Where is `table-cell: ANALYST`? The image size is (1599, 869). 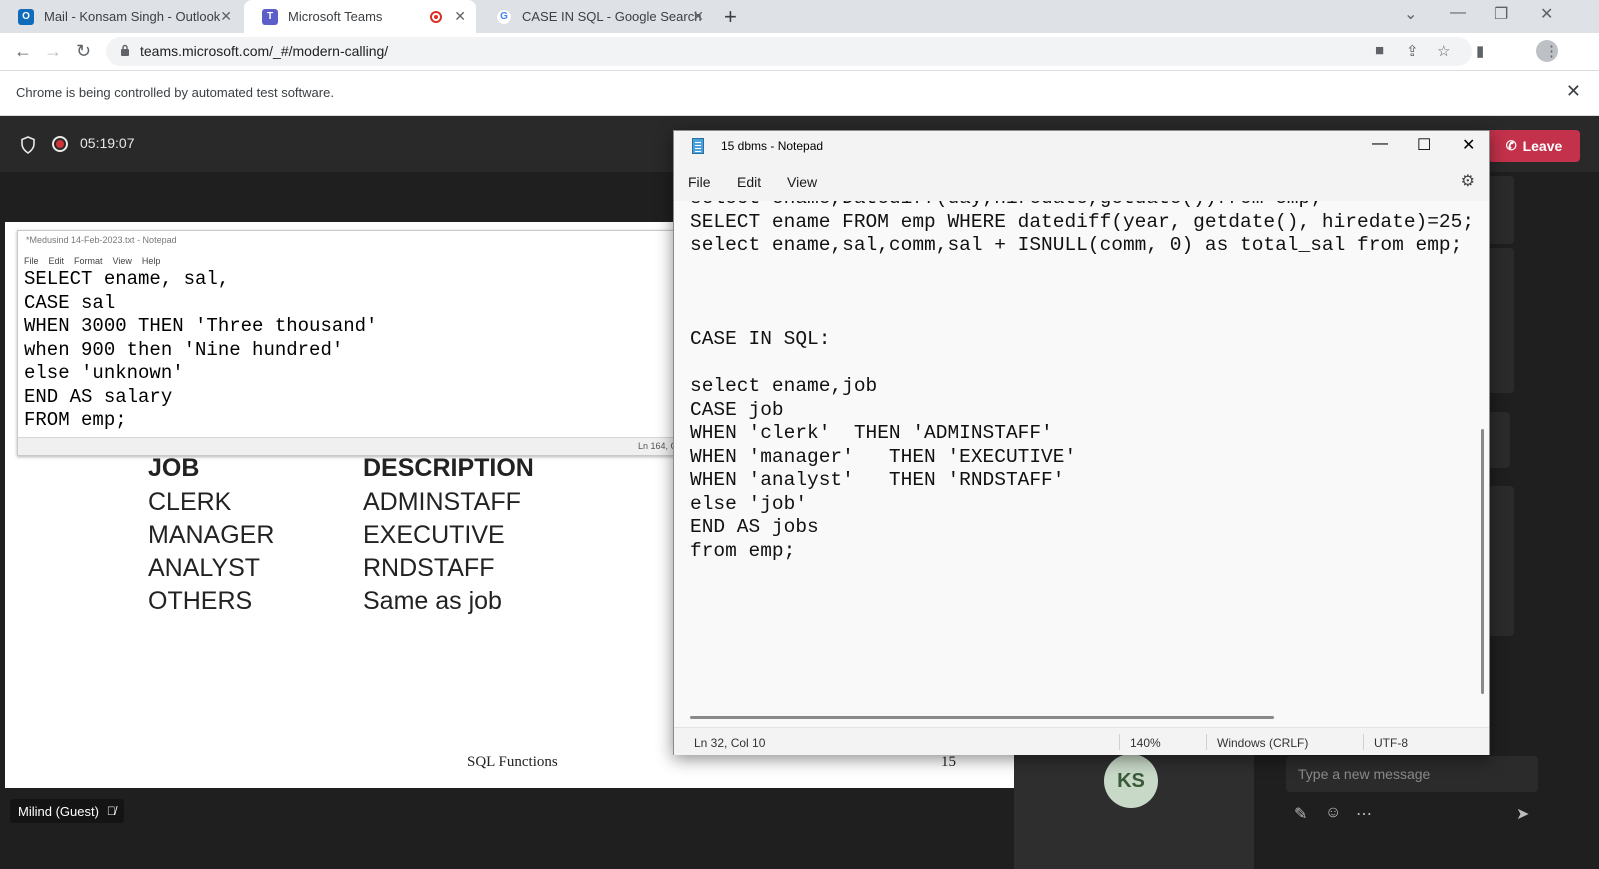
table-cell: ANALYST is located at coordinates (204, 568).